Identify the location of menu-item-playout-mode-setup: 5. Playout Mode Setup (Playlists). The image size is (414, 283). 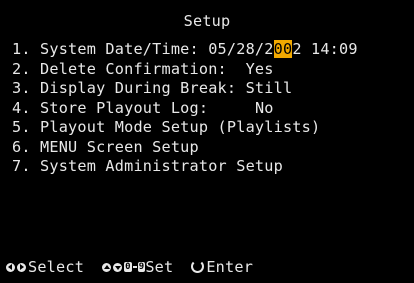
(185, 128).